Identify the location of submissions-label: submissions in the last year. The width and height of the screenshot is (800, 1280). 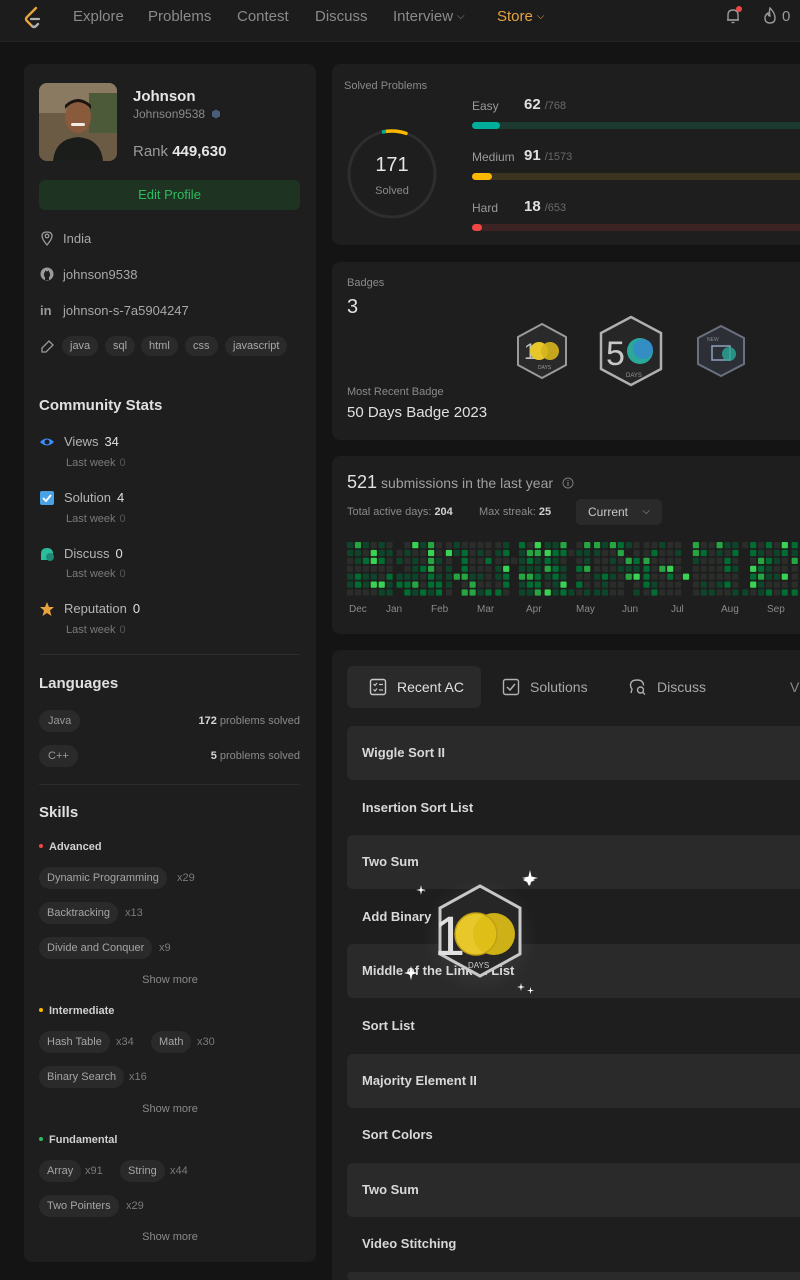
(467, 483).